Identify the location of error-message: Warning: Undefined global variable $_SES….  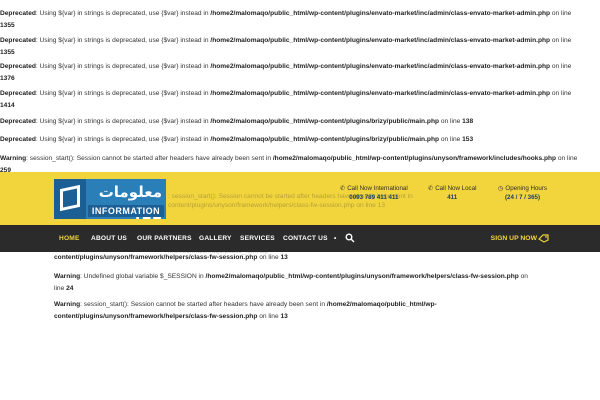
(291, 282).